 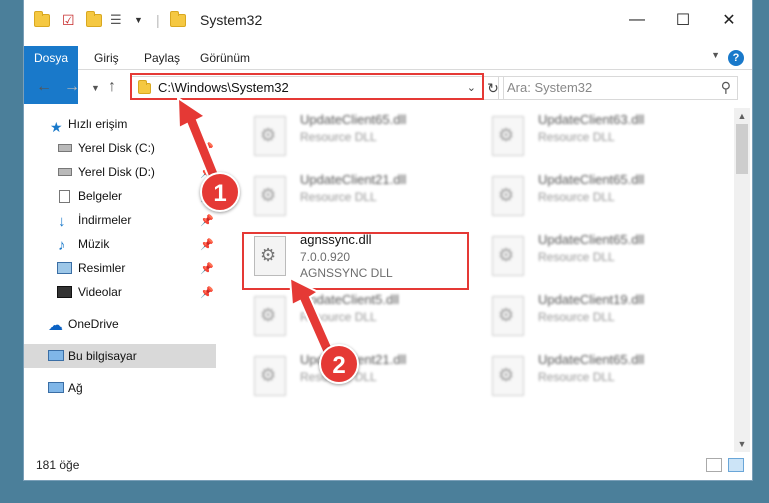 I want to click on tab-share: Paylaş, so click(x=162, y=58).